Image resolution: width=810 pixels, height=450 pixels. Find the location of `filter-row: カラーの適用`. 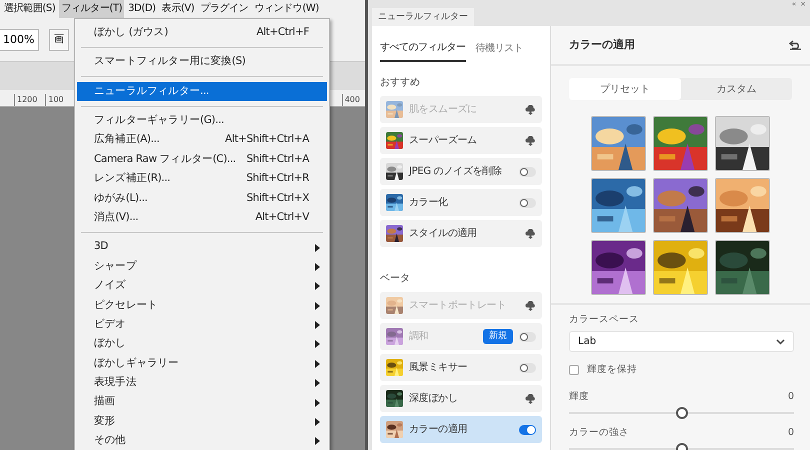

filter-row: カラーの適用 is located at coordinates (461, 429).